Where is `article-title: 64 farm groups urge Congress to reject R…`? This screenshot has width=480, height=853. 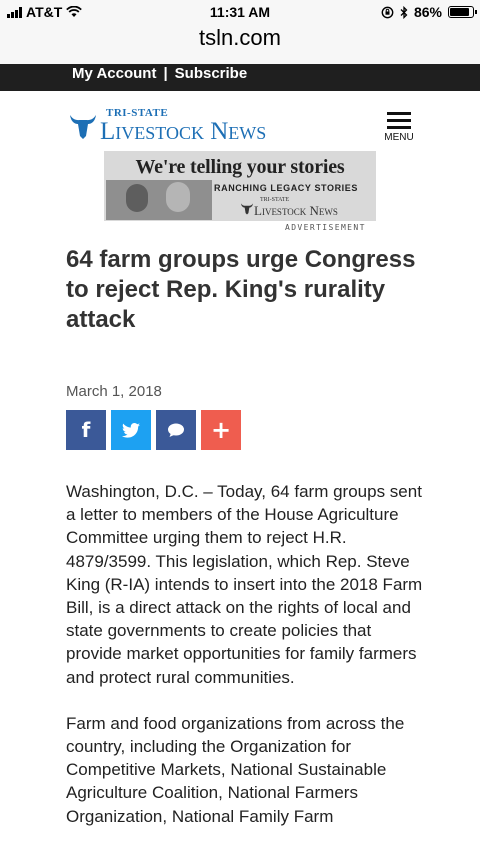 article-title: 64 farm groups urge Congress to reject R… is located at coordinates (241, 289).